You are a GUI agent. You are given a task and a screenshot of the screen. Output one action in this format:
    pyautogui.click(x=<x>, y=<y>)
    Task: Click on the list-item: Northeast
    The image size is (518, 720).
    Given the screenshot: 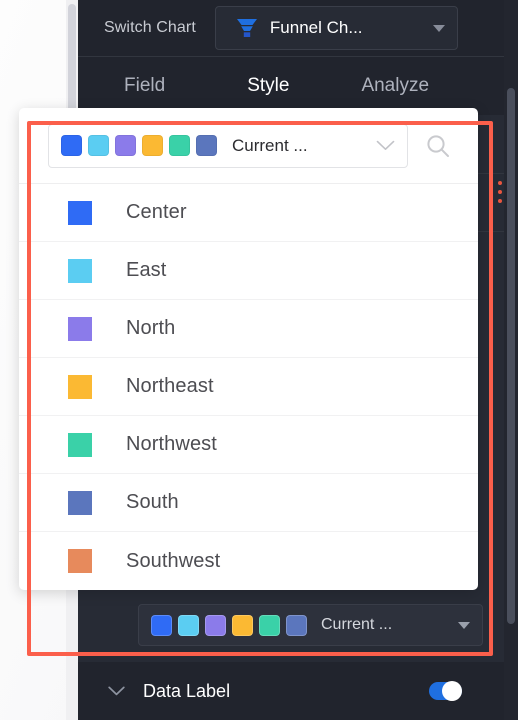 What is the action you would take?
    pyautogui.click(x=248, y=387)
    